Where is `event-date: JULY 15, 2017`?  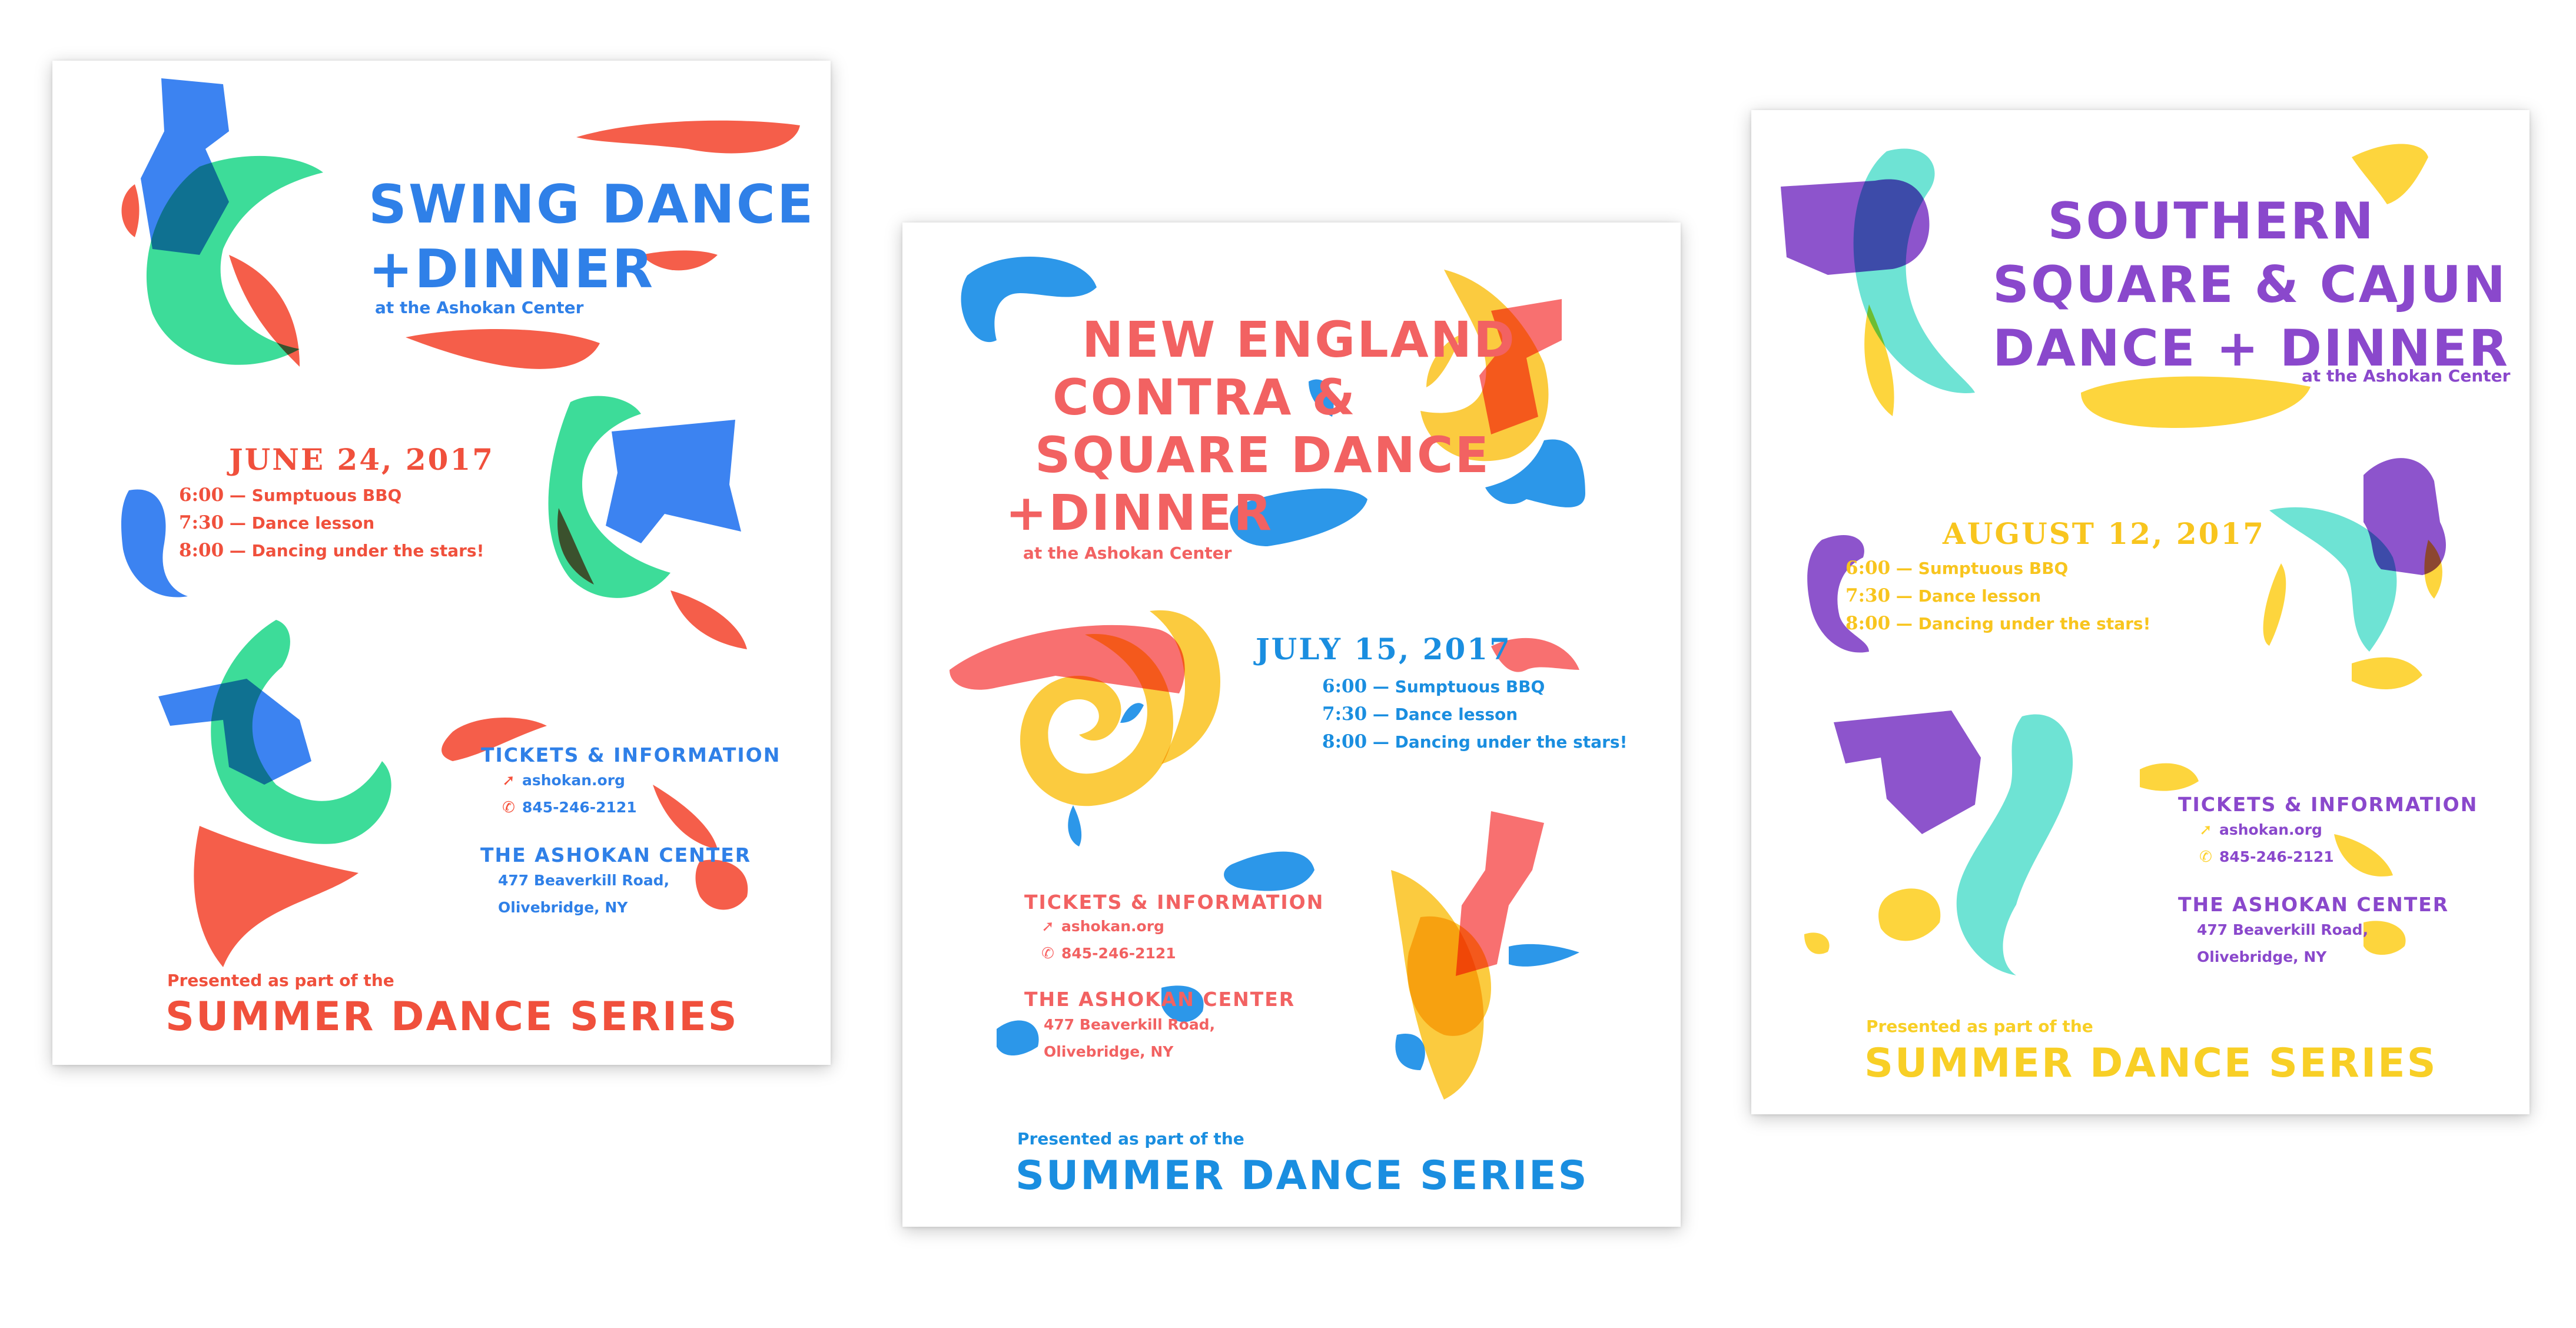 event-date: JULY 15, 2017 is located at coordinates (1384, 649).